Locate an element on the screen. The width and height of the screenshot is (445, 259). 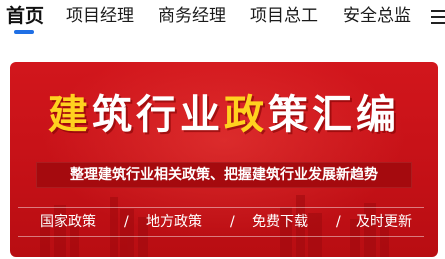
link-local-policy: 地方政策 is located at coordinates (174, 222).